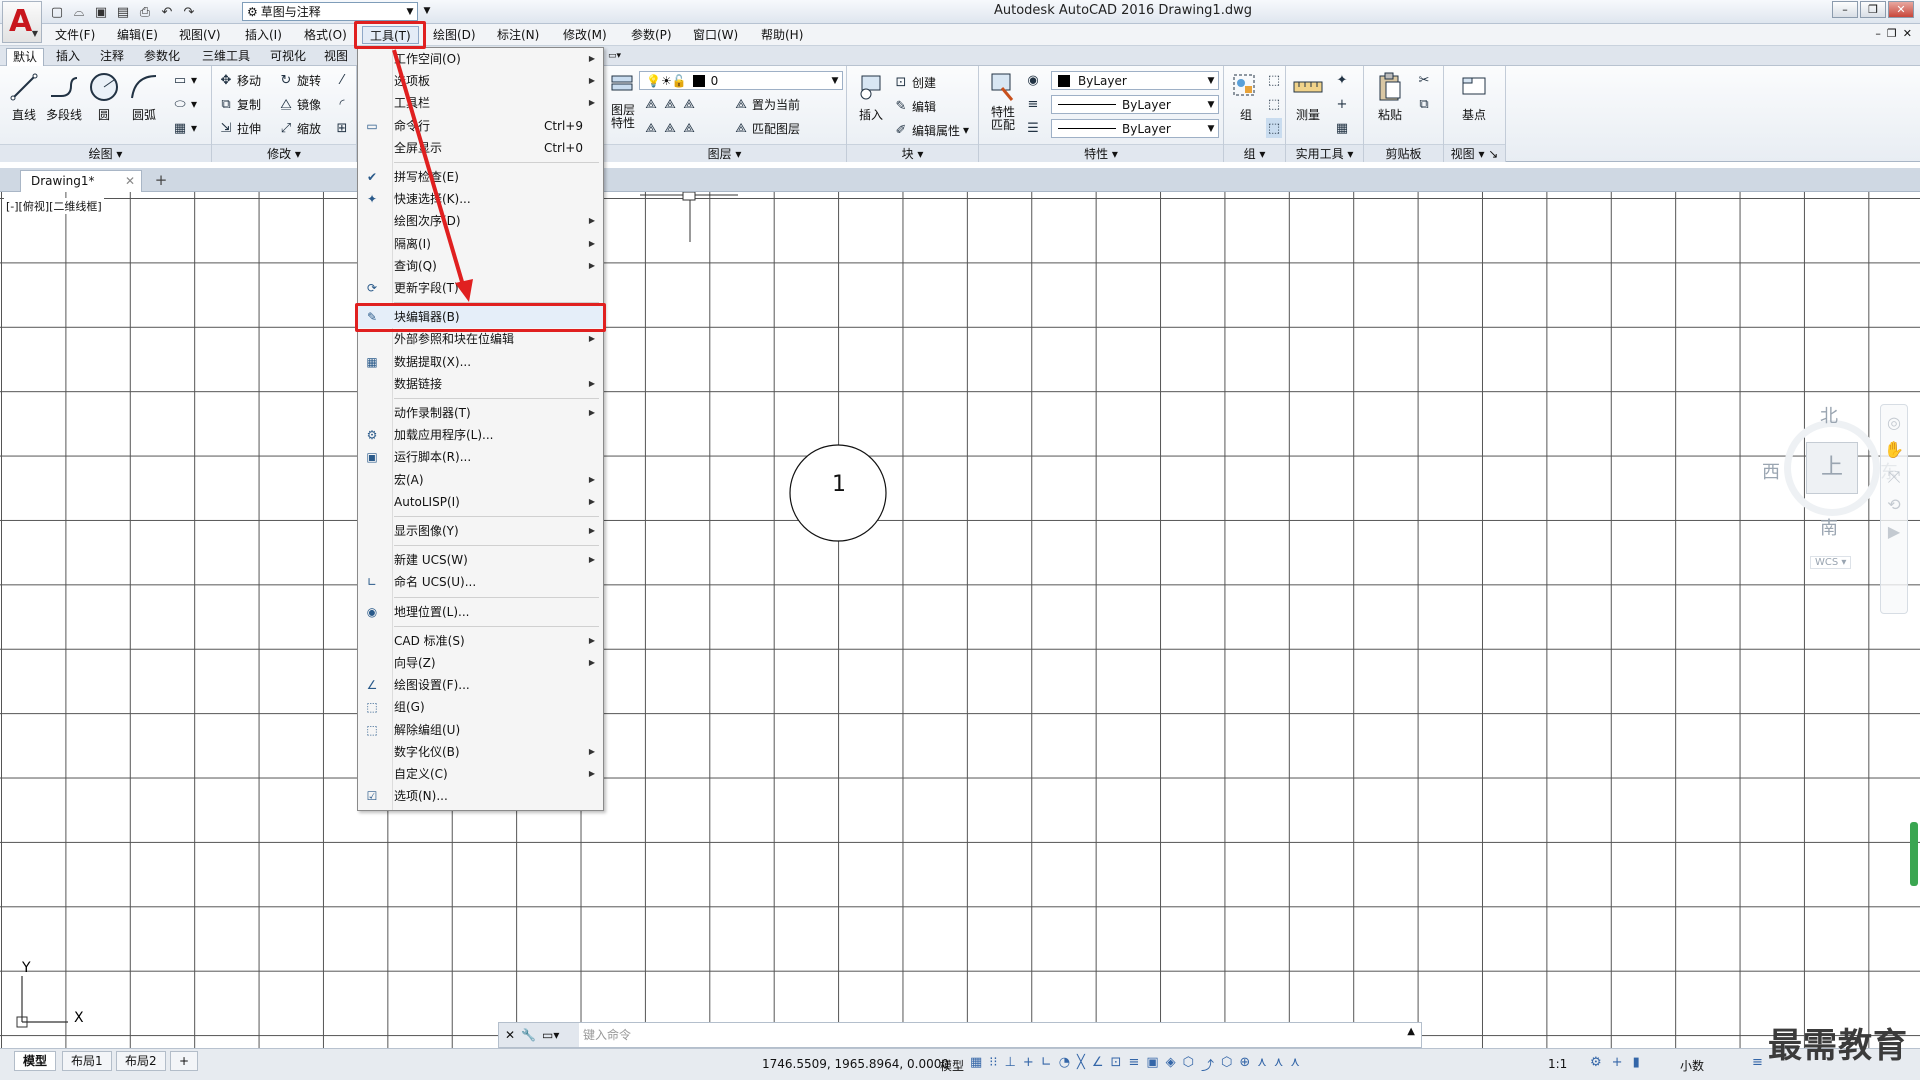  Describe the element at coordinates (1254, 153) in the screenshot. I see `panel-groups-title: 组 ▾` at that location.